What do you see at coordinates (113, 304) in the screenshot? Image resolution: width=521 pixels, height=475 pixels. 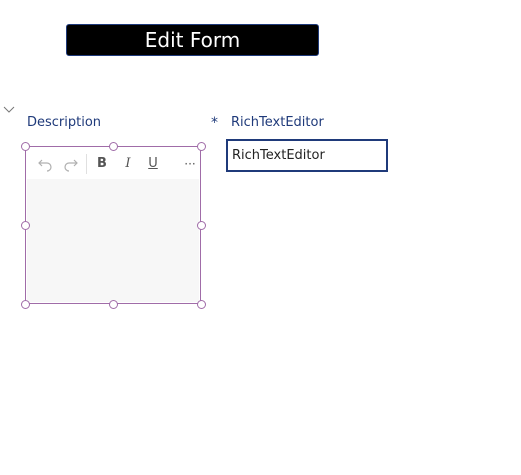 I see `resize-handle-bottom` at bounding box center [113, 304].